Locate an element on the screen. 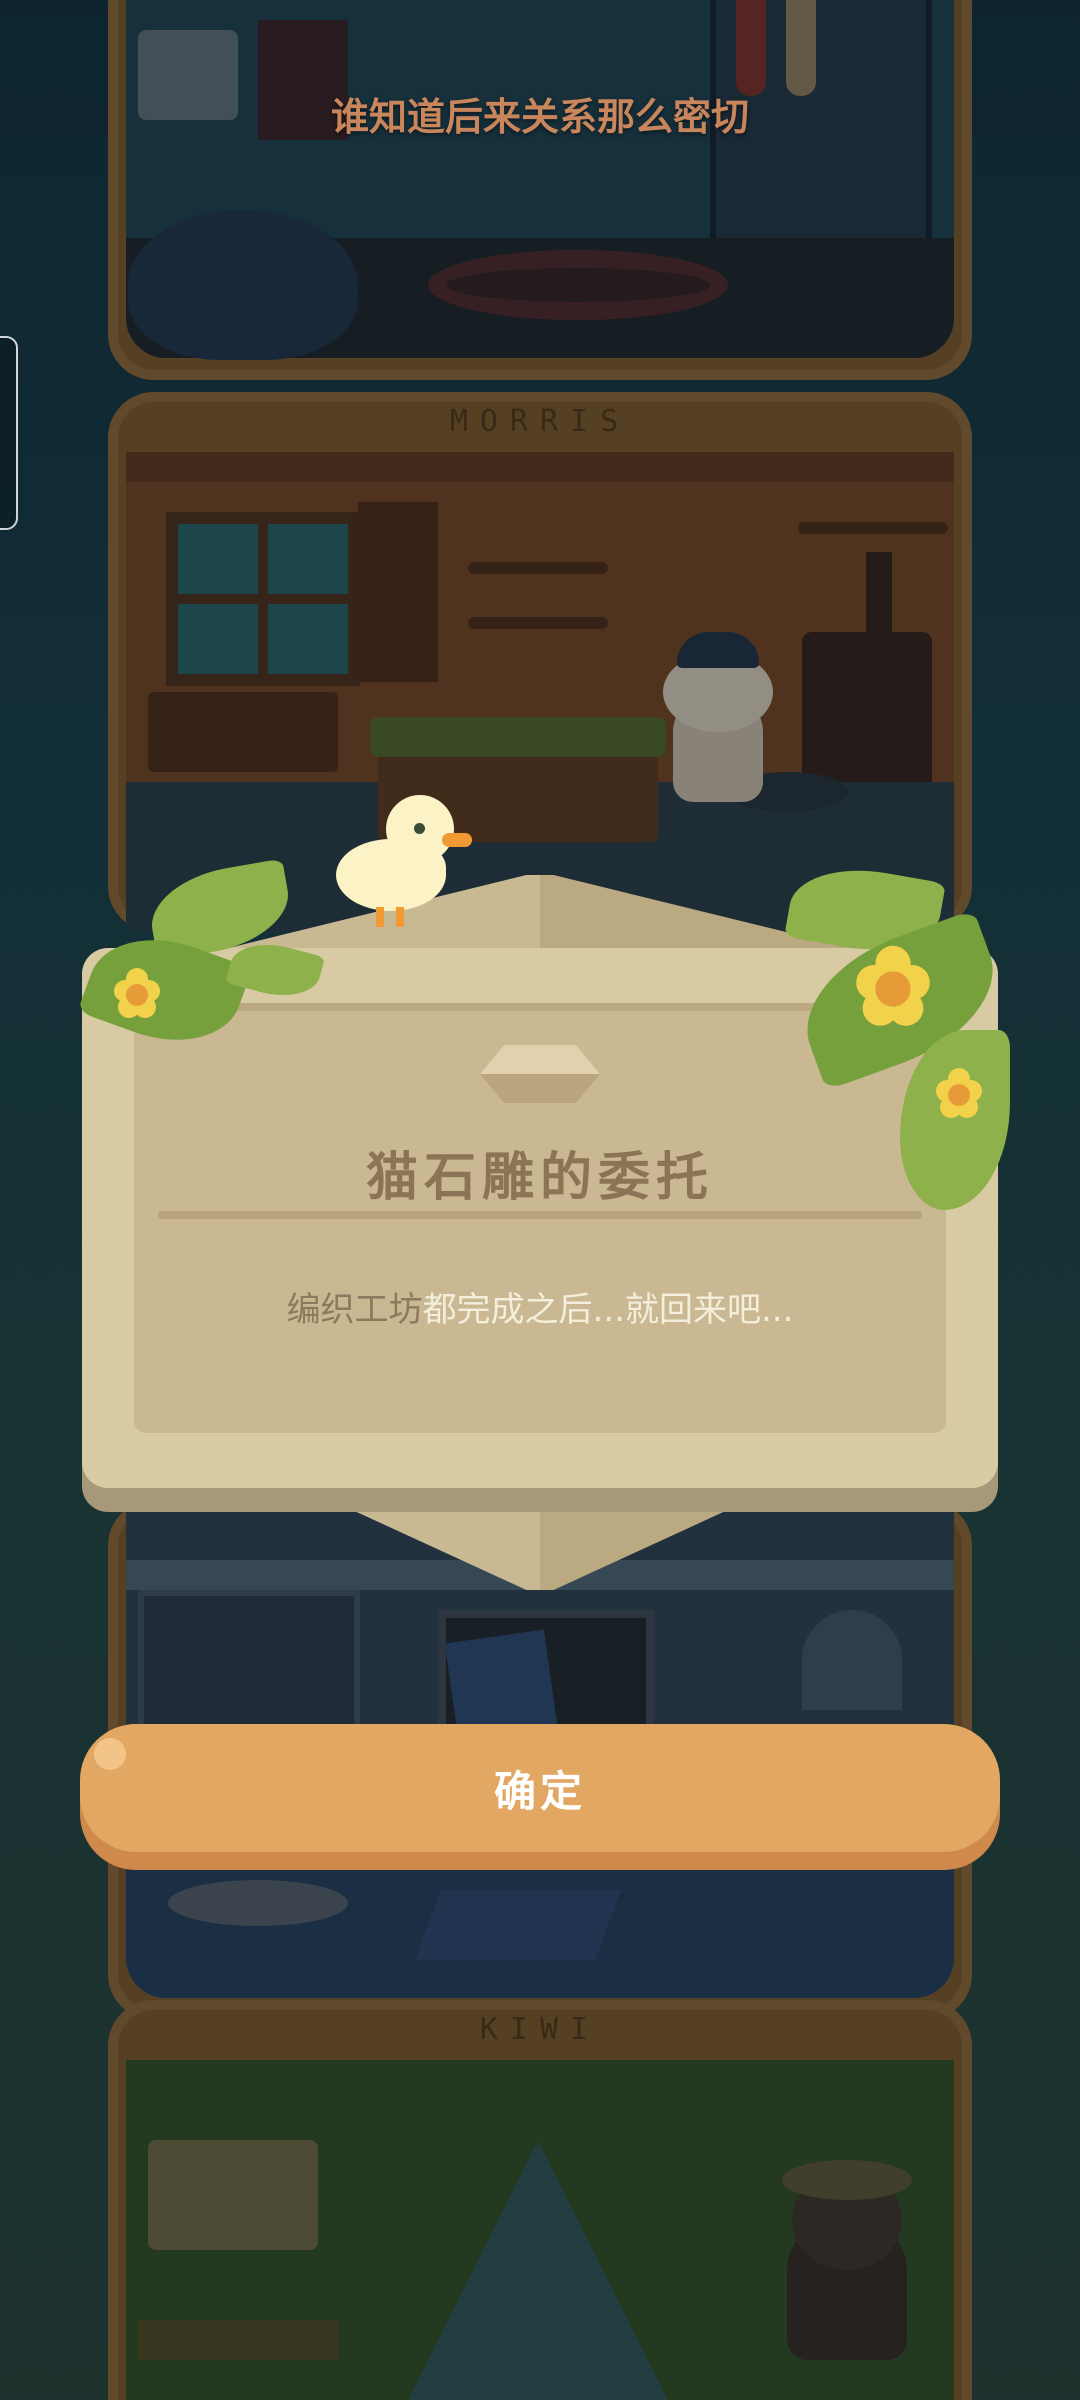 The width and height of the screenshot is (1080, 2400). duck-mascot is located at coordinates (401, 861).